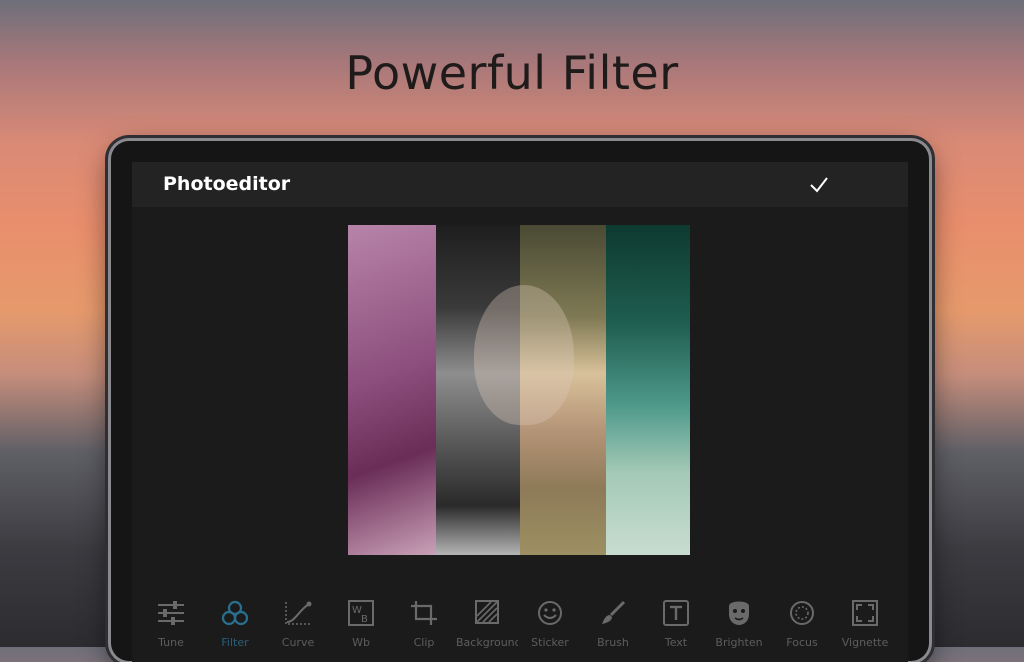 The width and height of the screenshot is (1024, 662). I want to click on hero-title: Powerful Filter, so click(512, 73).